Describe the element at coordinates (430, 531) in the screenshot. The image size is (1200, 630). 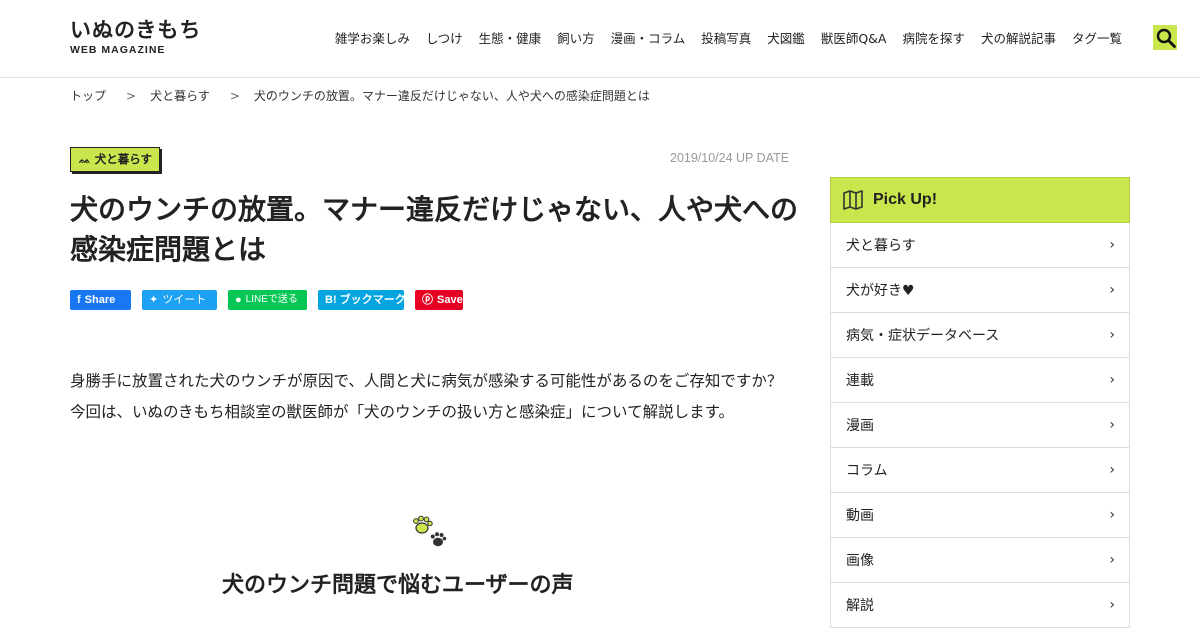
I see `paw-prints-icon` at that location.